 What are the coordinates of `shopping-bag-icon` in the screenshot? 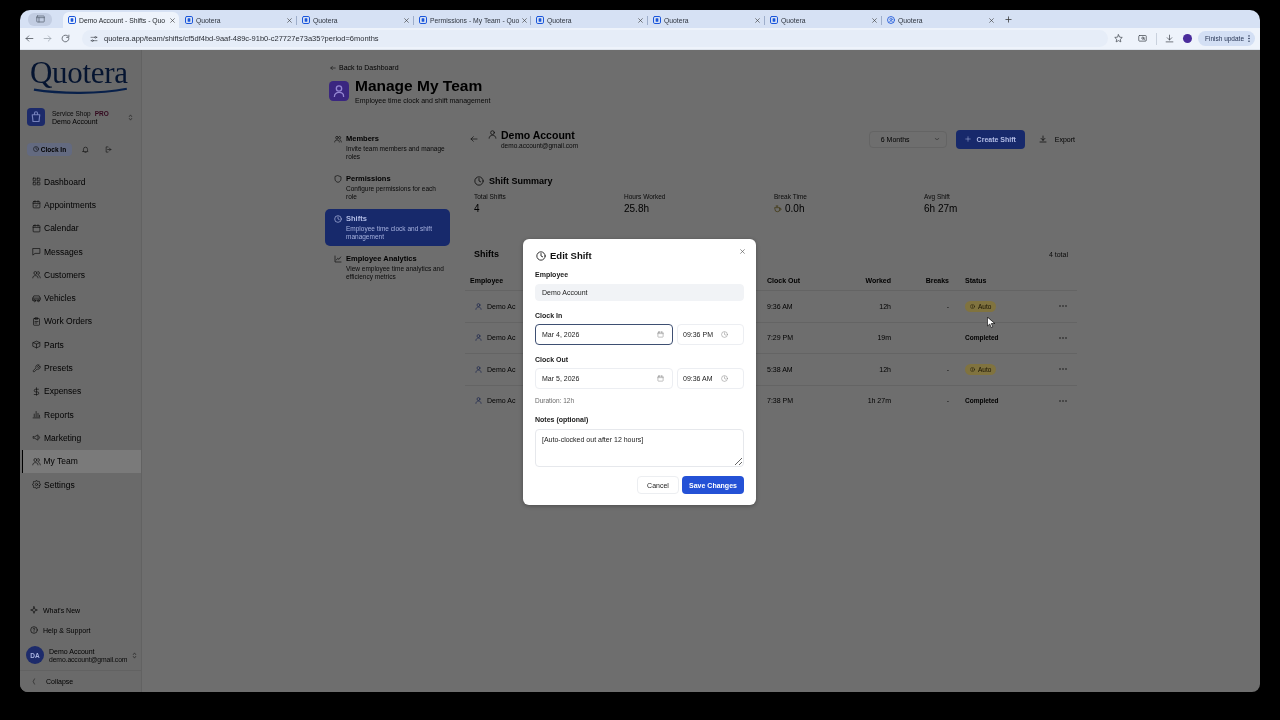 It's located at (36, 117).